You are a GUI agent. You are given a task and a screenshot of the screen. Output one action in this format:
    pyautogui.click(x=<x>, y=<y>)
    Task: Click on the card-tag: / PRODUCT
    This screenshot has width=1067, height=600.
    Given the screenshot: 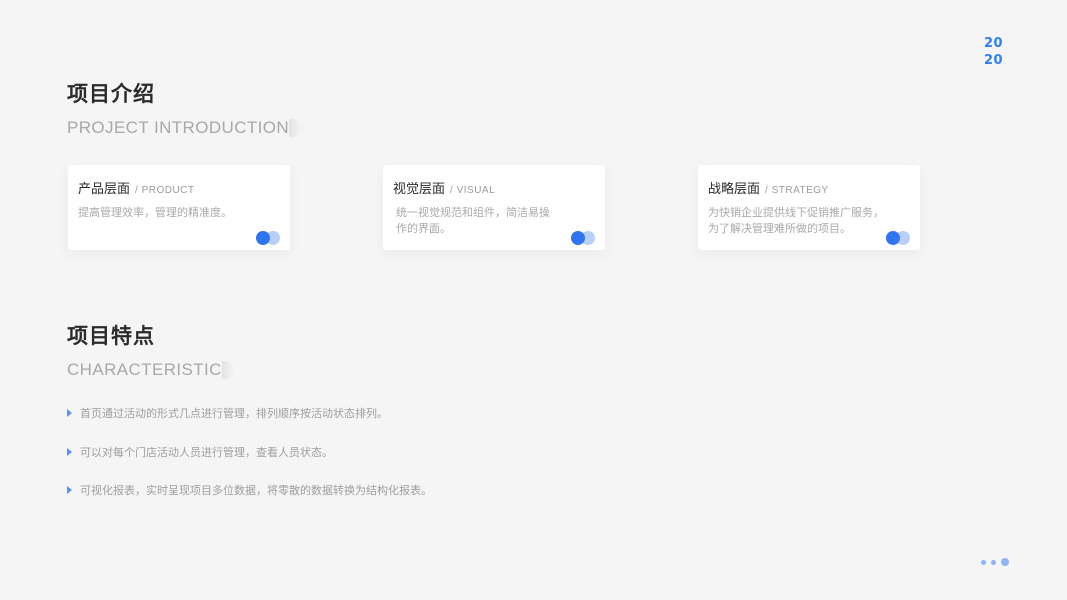 What is the action you would take?
    pyautogui.click(x=165, y=190)
    